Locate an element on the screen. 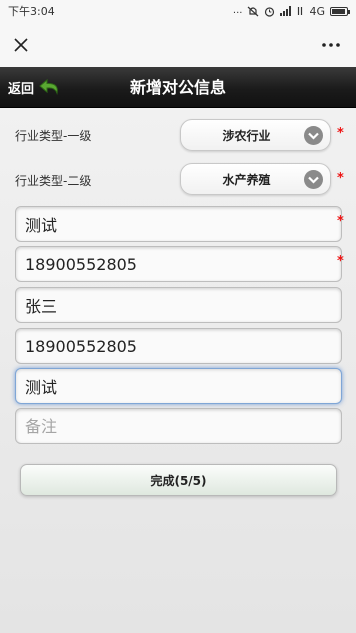  alarm-icon is located at coordinates (270, 11).